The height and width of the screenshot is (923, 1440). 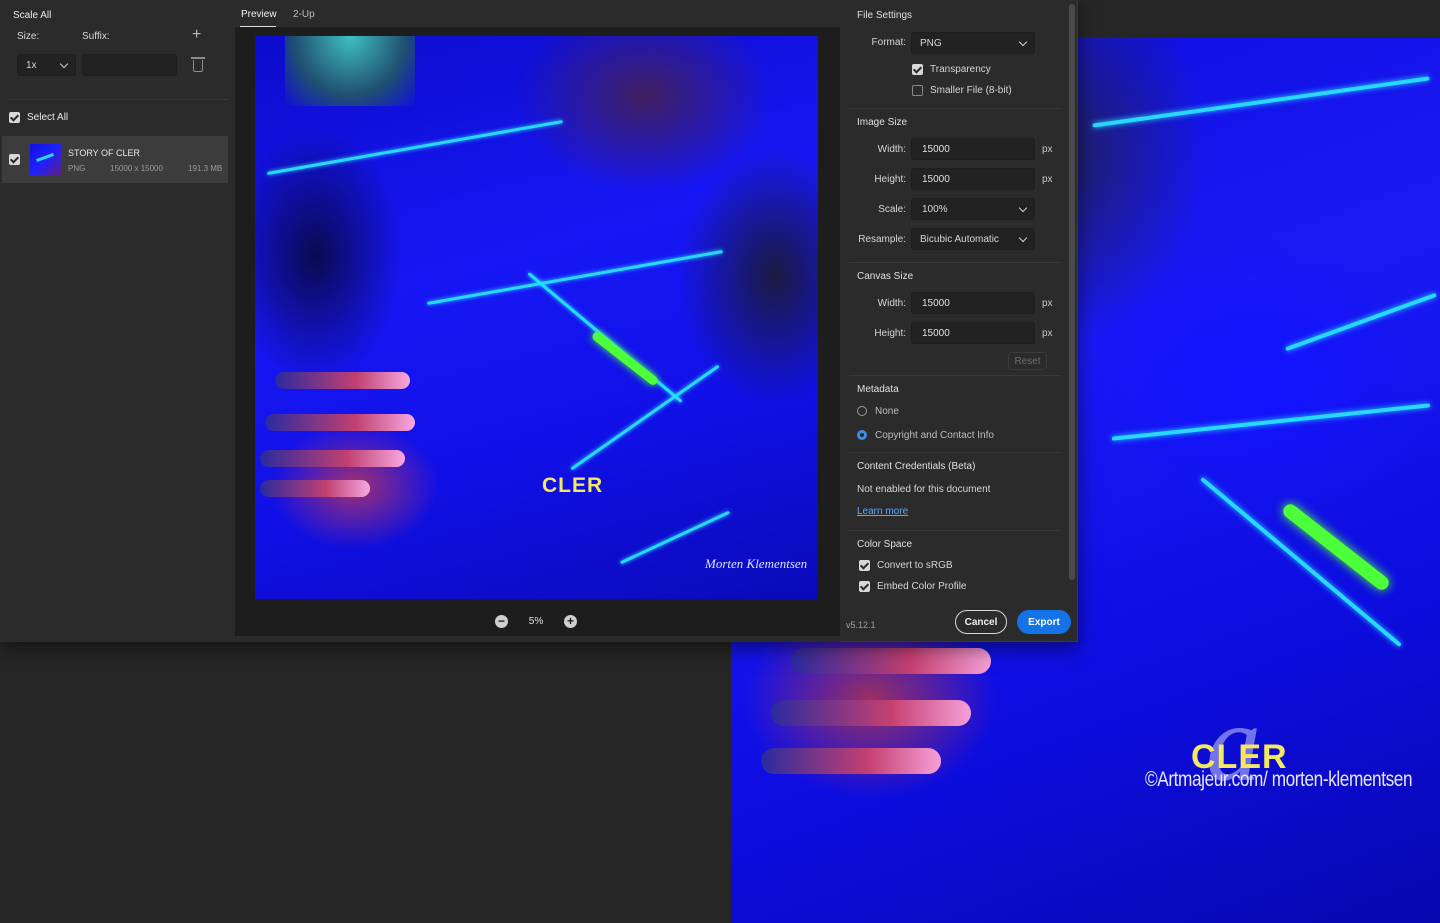 I want to click on trash-icon, so click(x=198, y=64).